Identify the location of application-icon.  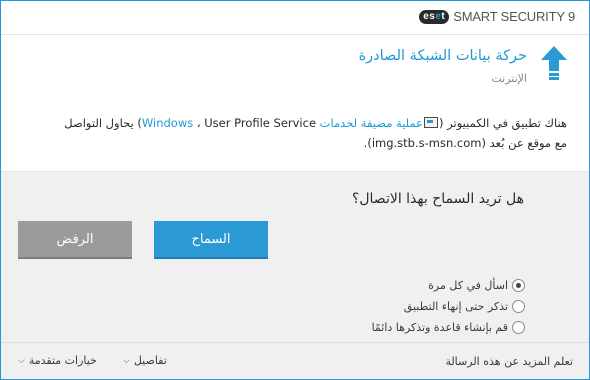
(431, 122).